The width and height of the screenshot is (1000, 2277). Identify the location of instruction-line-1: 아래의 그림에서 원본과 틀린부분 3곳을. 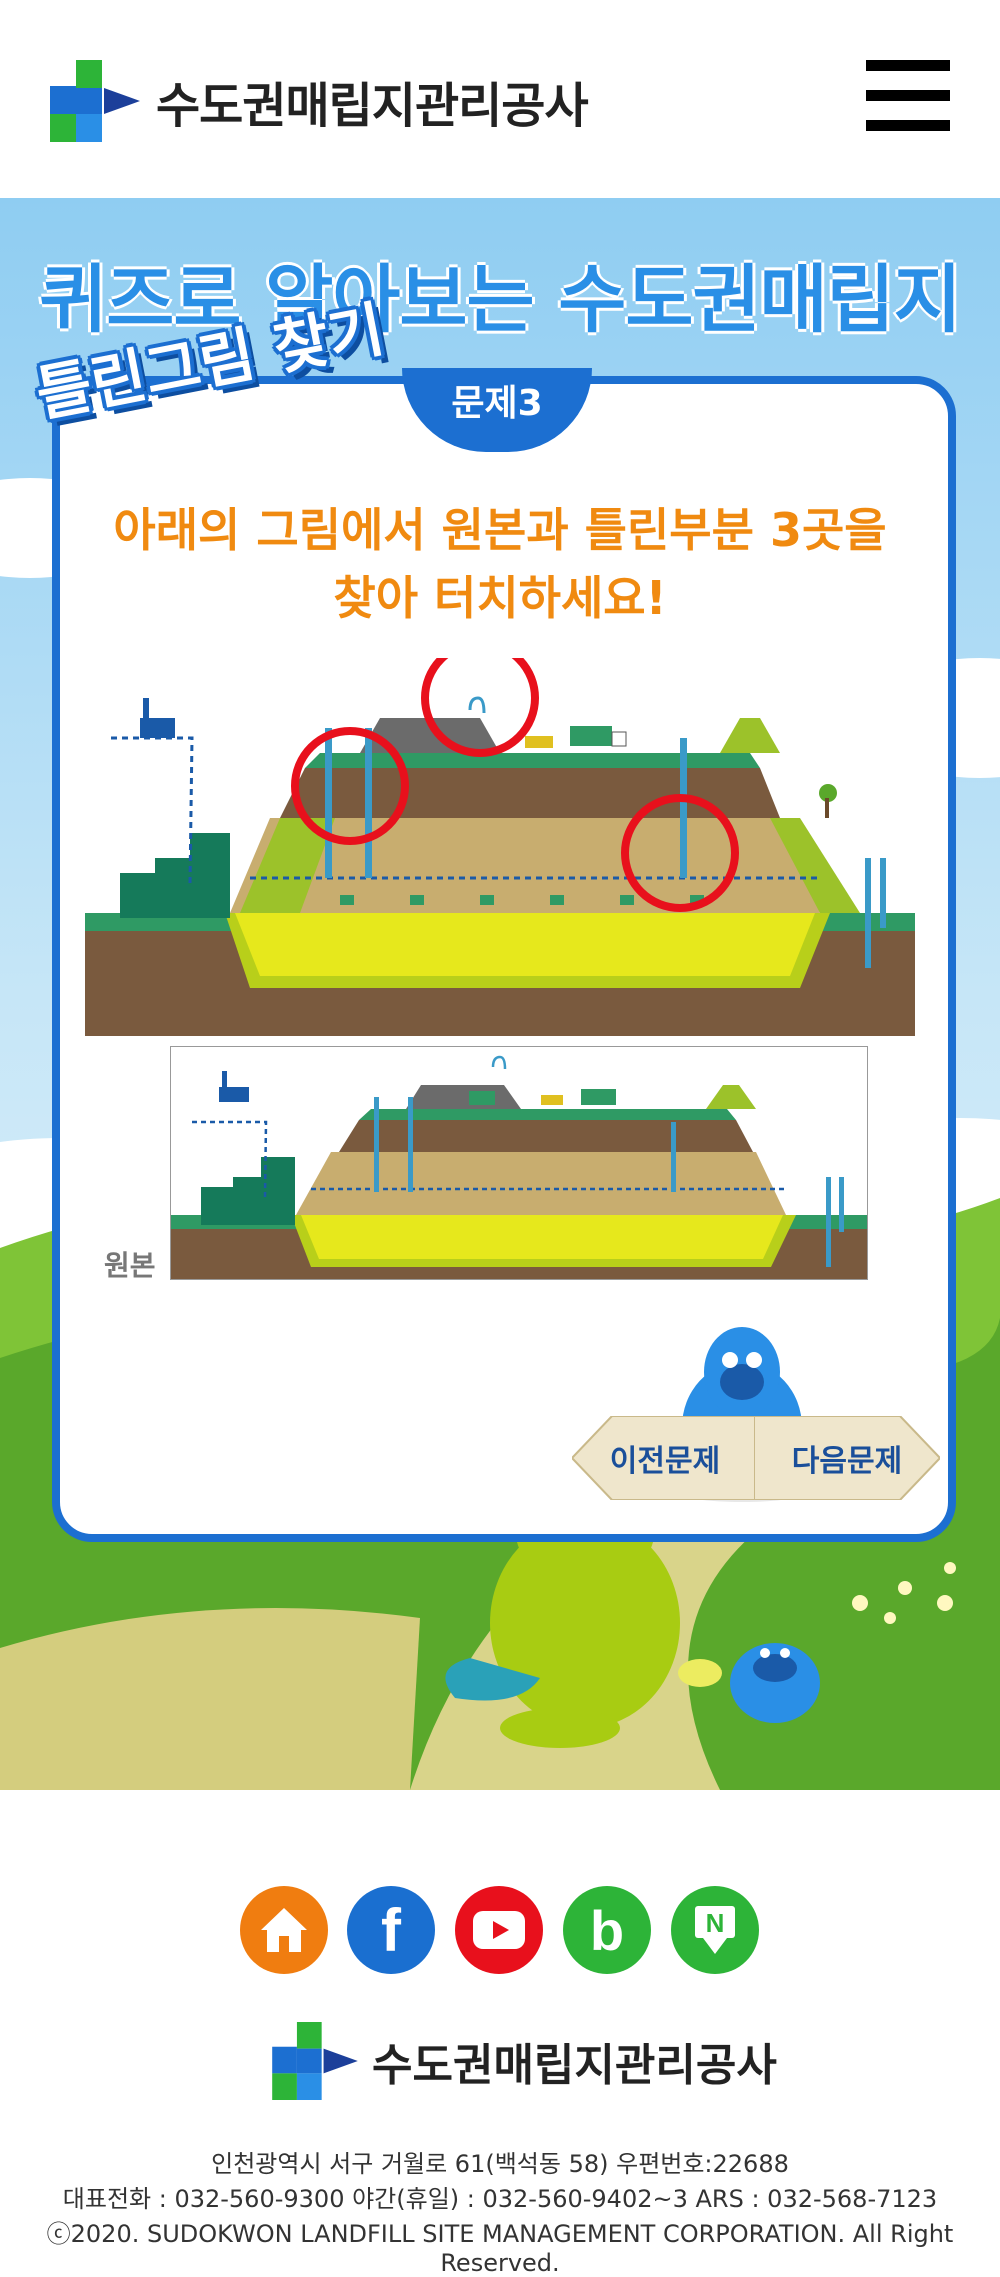
(500, 530).